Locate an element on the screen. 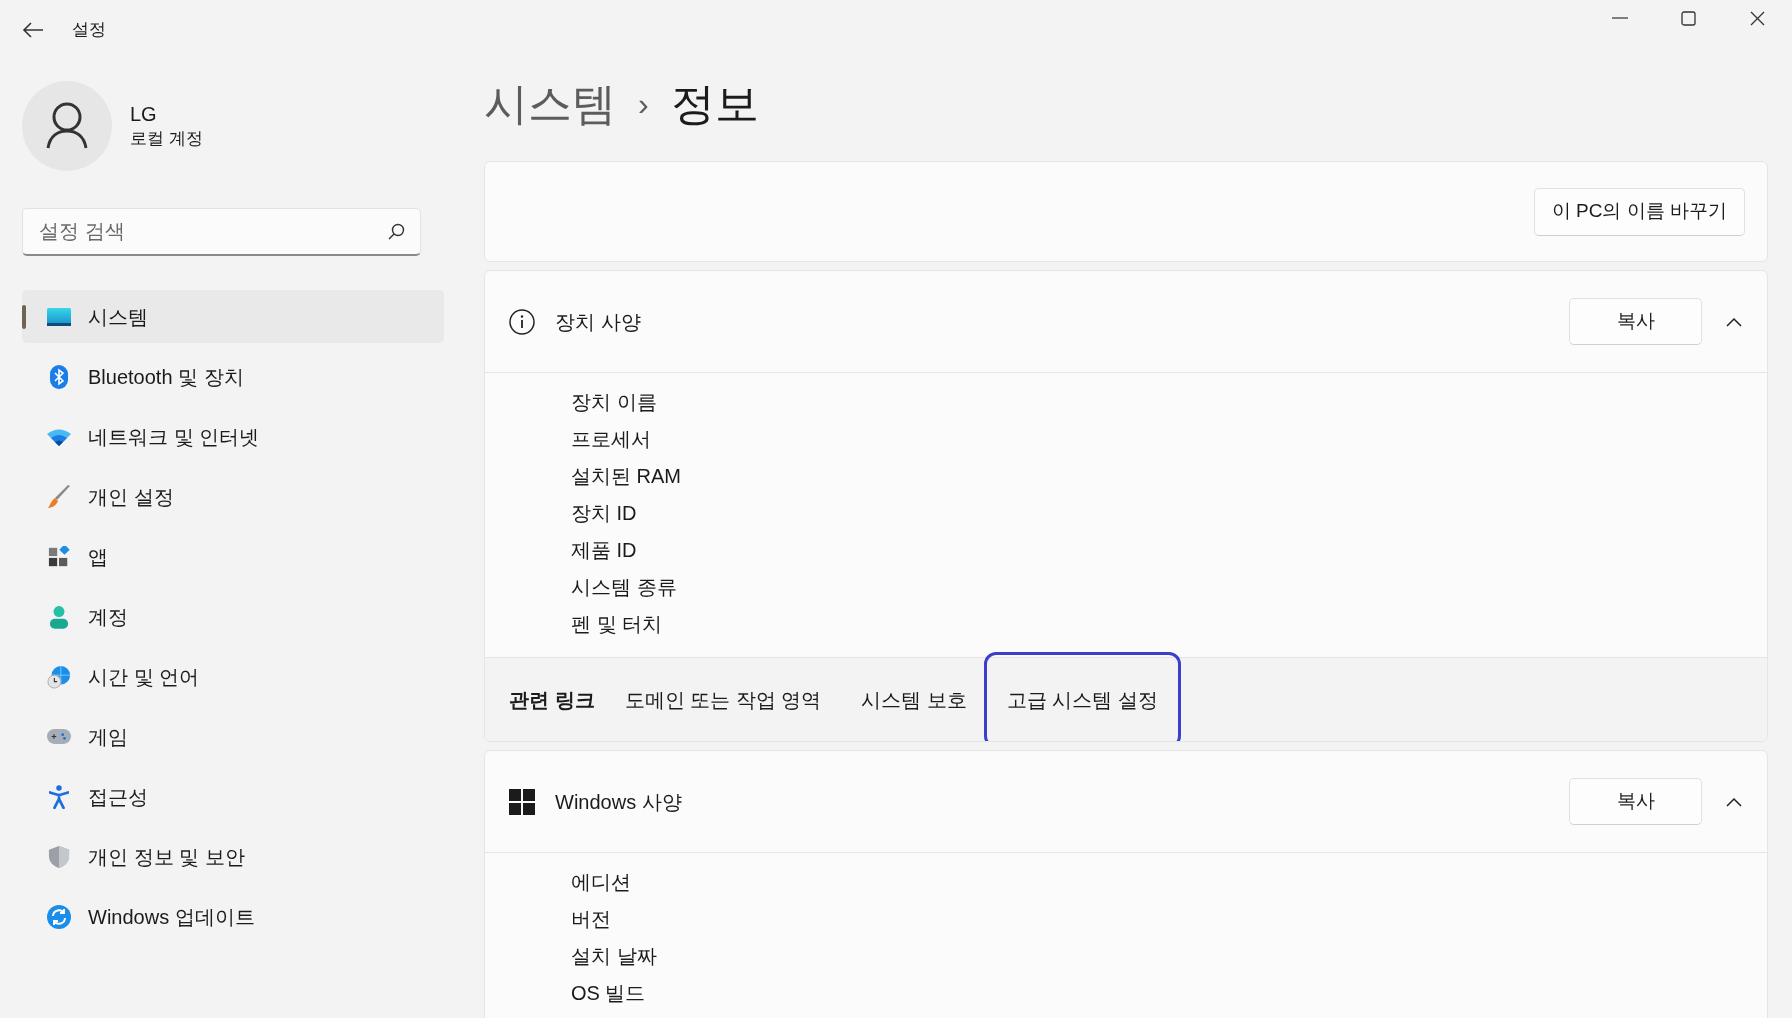  shield-icon is located at coordinates (59, 856).